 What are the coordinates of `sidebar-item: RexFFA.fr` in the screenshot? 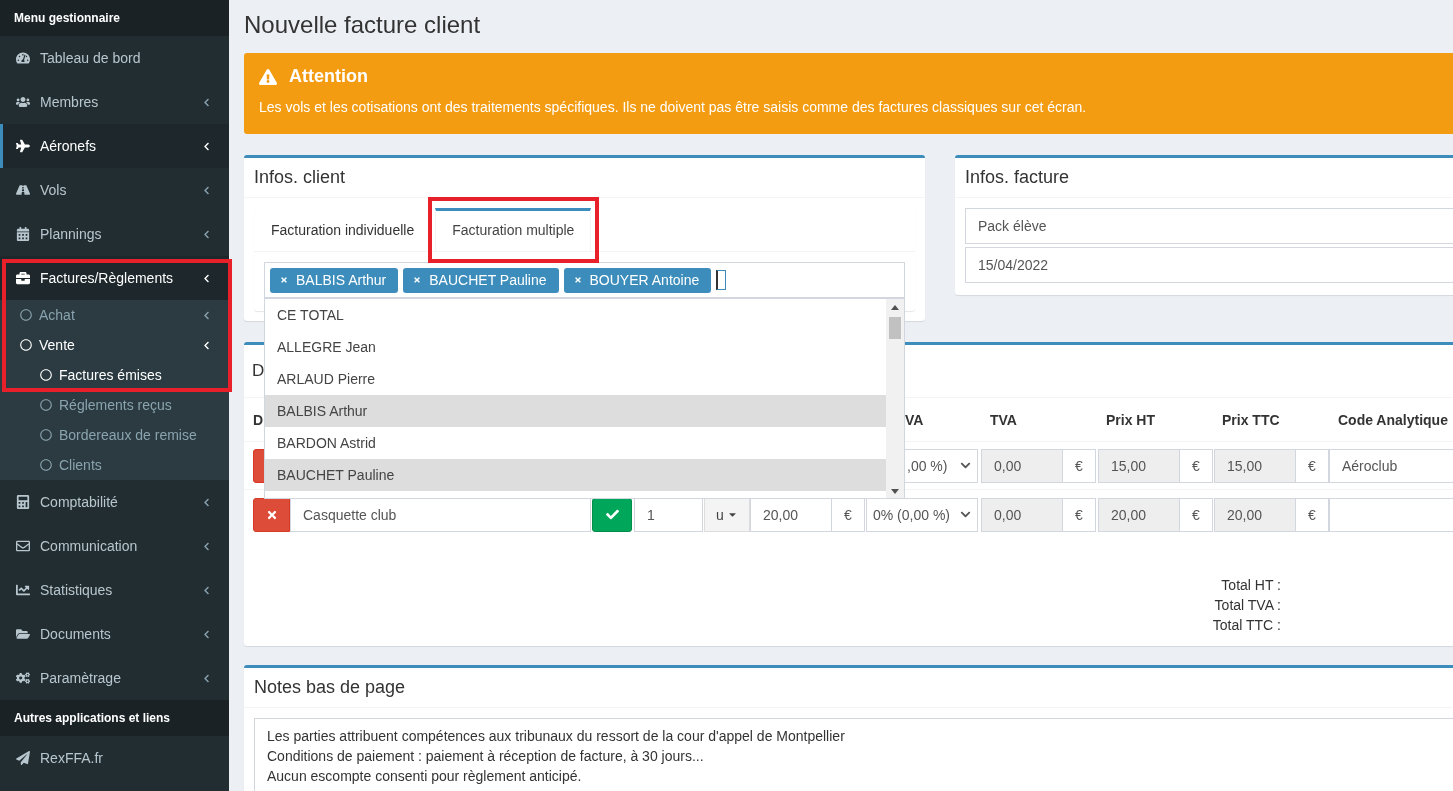 It's located at (114, 758).